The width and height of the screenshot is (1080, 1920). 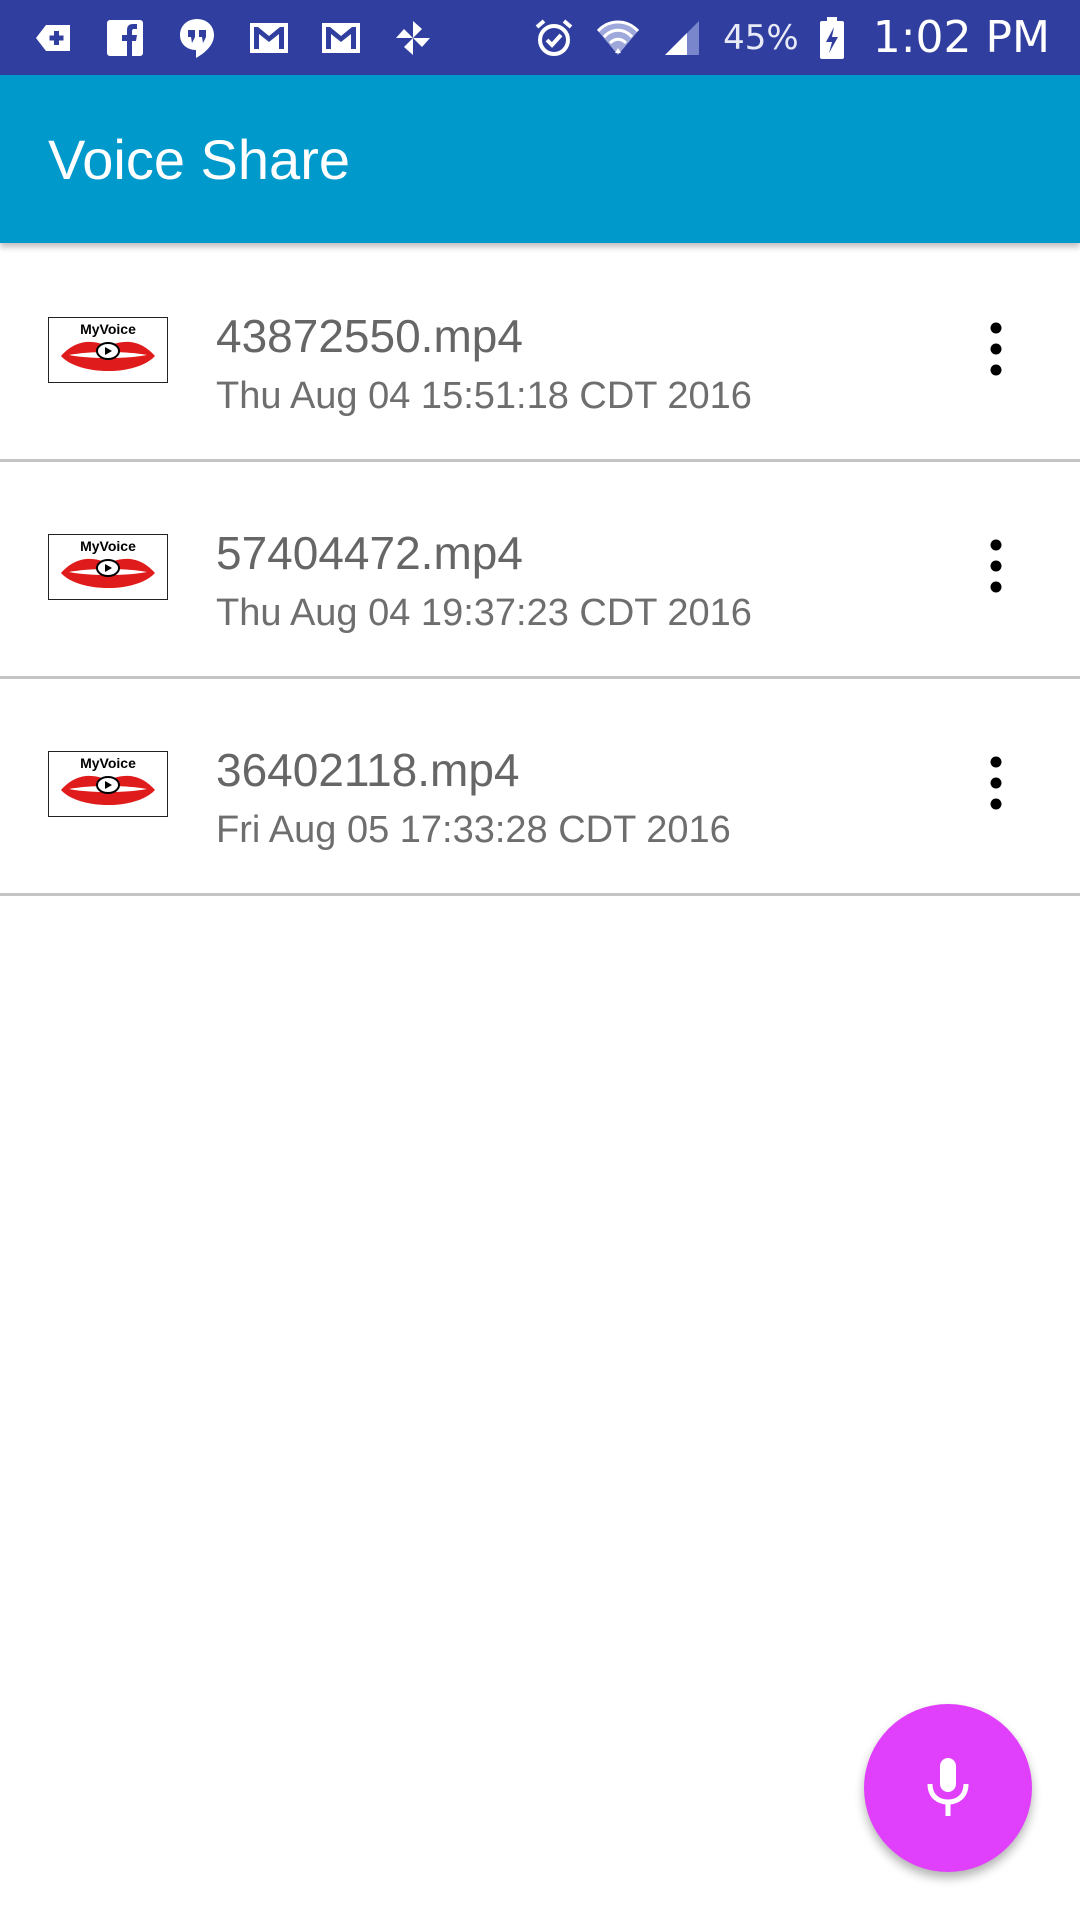 What do you see at coordinates (682, 38) in the screenshot?
I see `signal-icon` at bounding box center [682, 38].